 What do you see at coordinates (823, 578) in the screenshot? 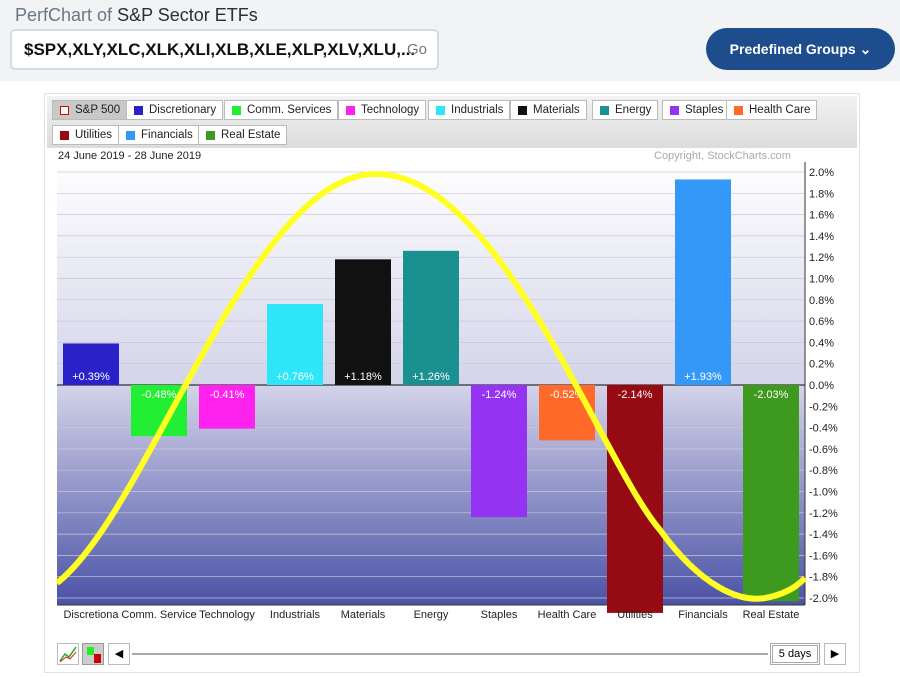
I see `y-tick-label: -1.8%` at bounding box center [823, 578].